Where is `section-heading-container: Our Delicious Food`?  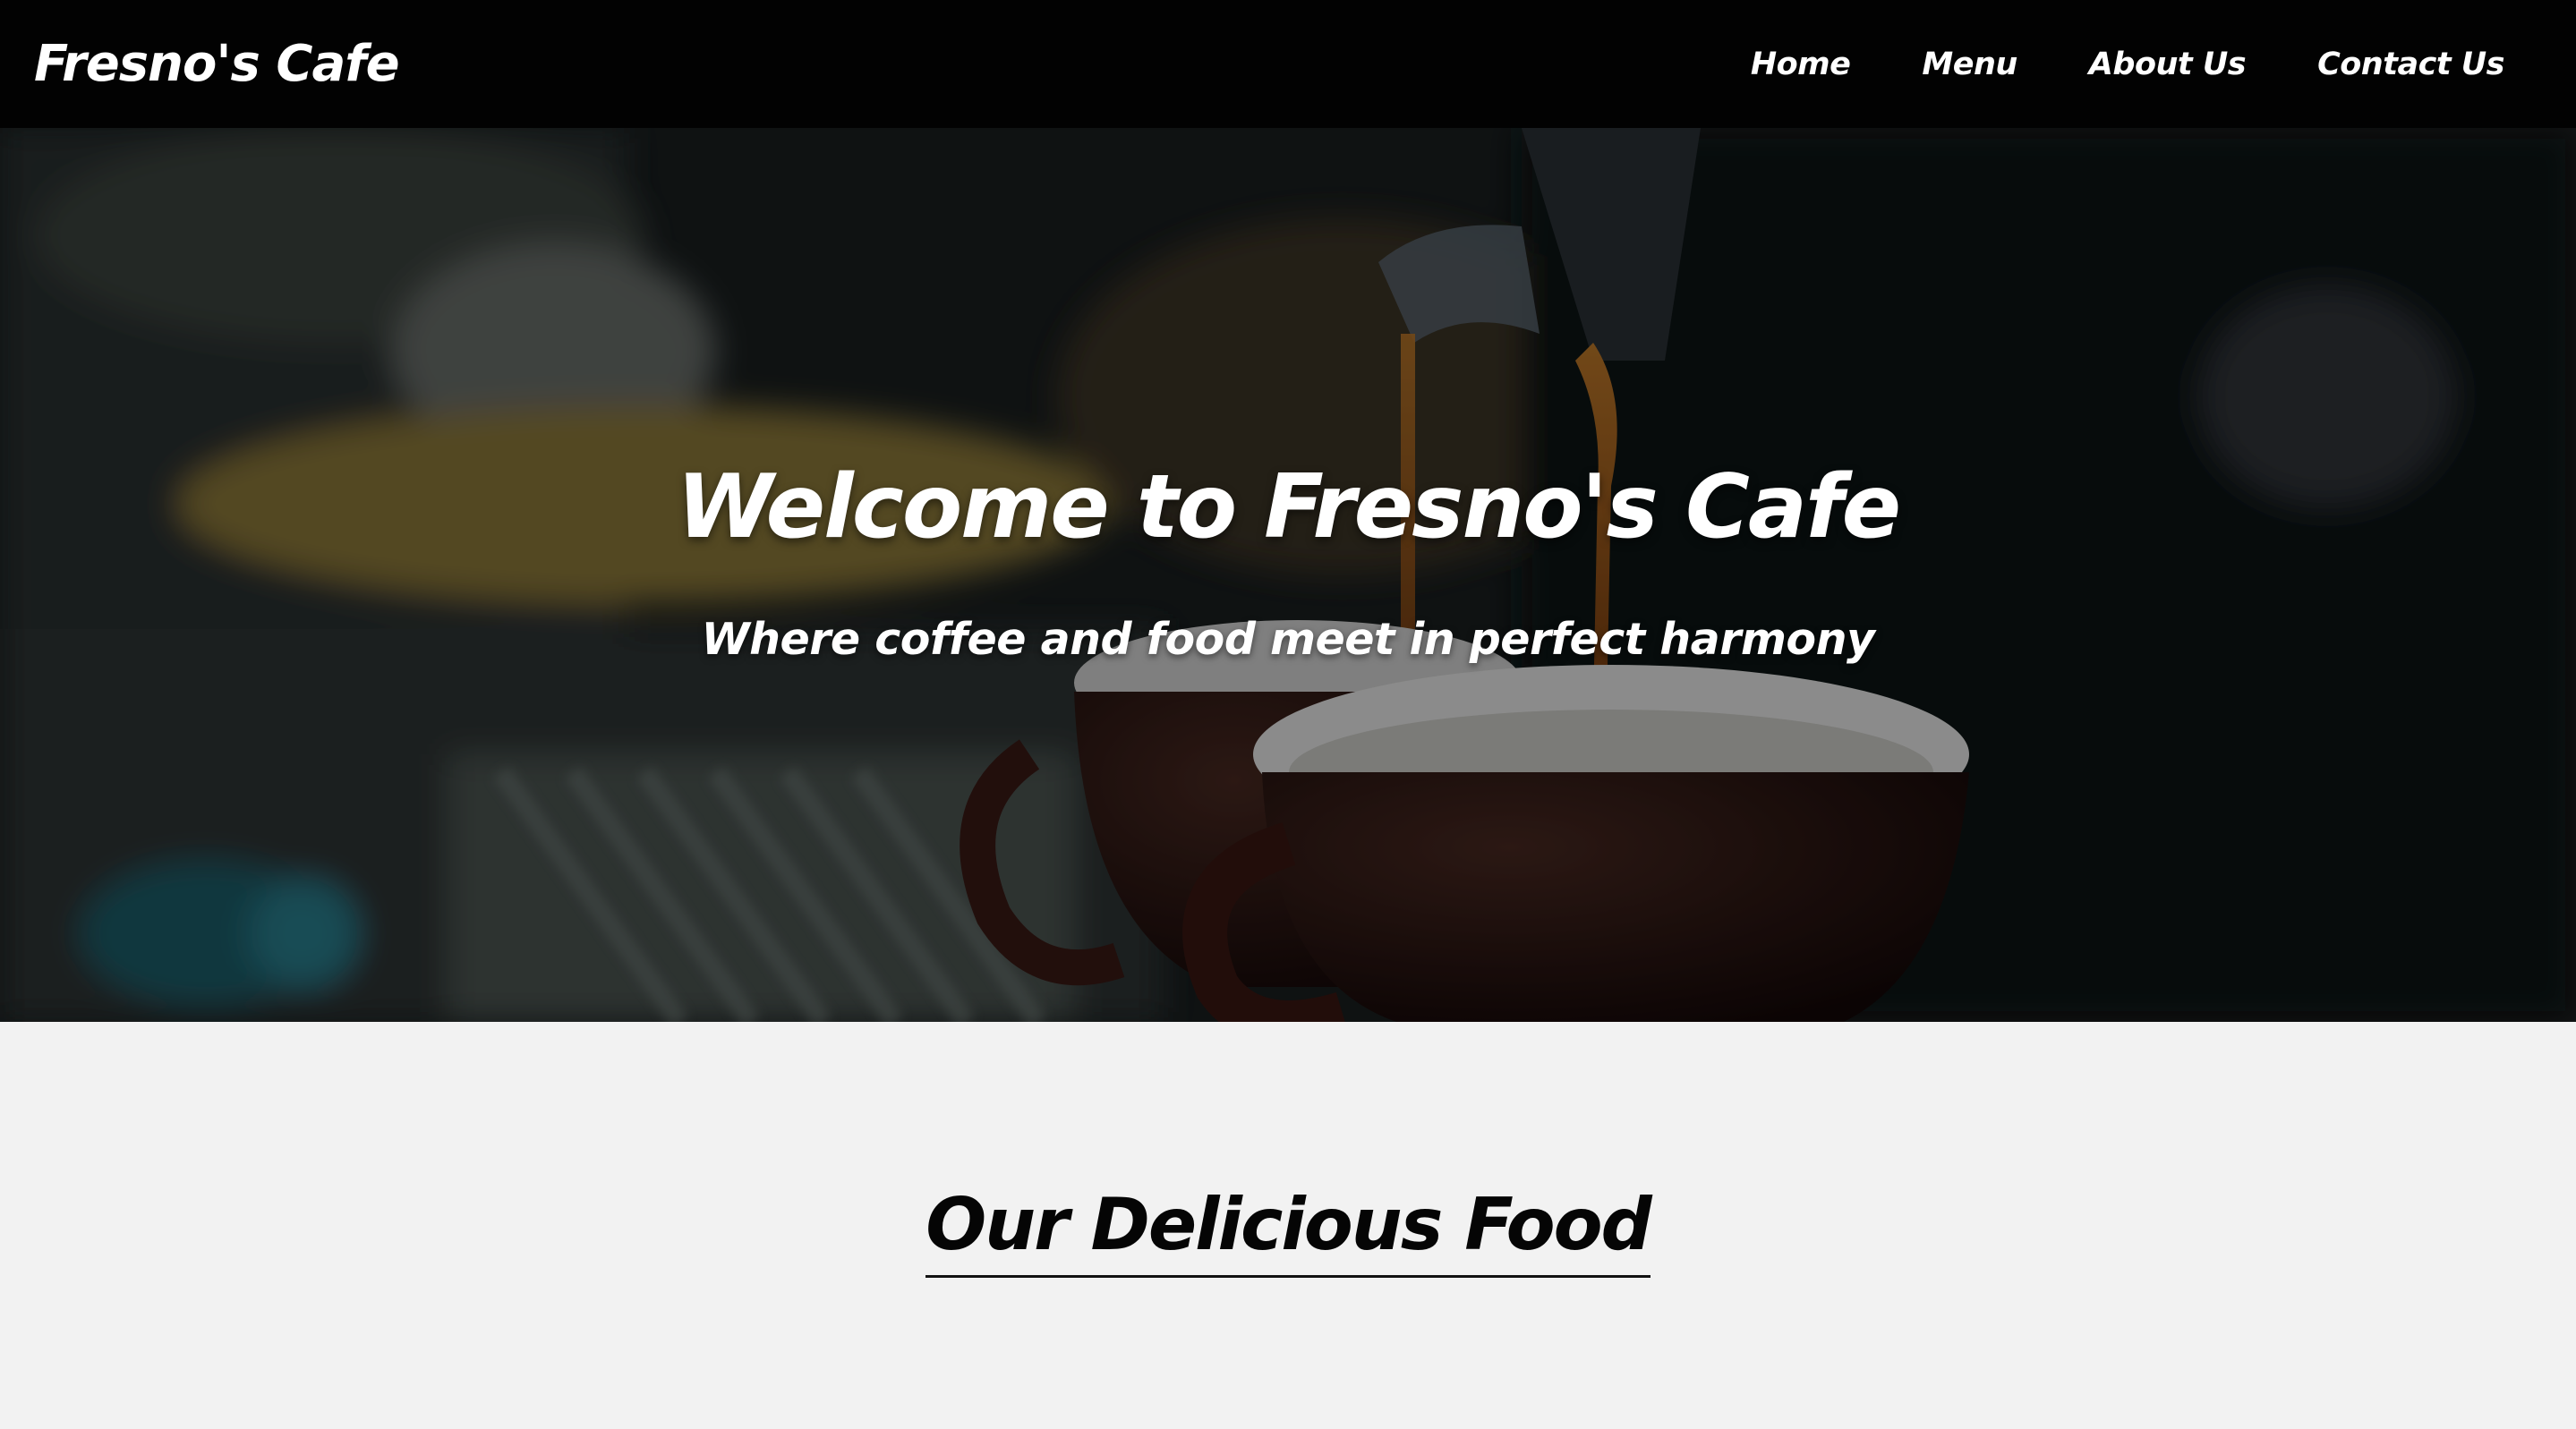 section-heading-container: Our Delicious Food is located at coordinates (1288, 1230).